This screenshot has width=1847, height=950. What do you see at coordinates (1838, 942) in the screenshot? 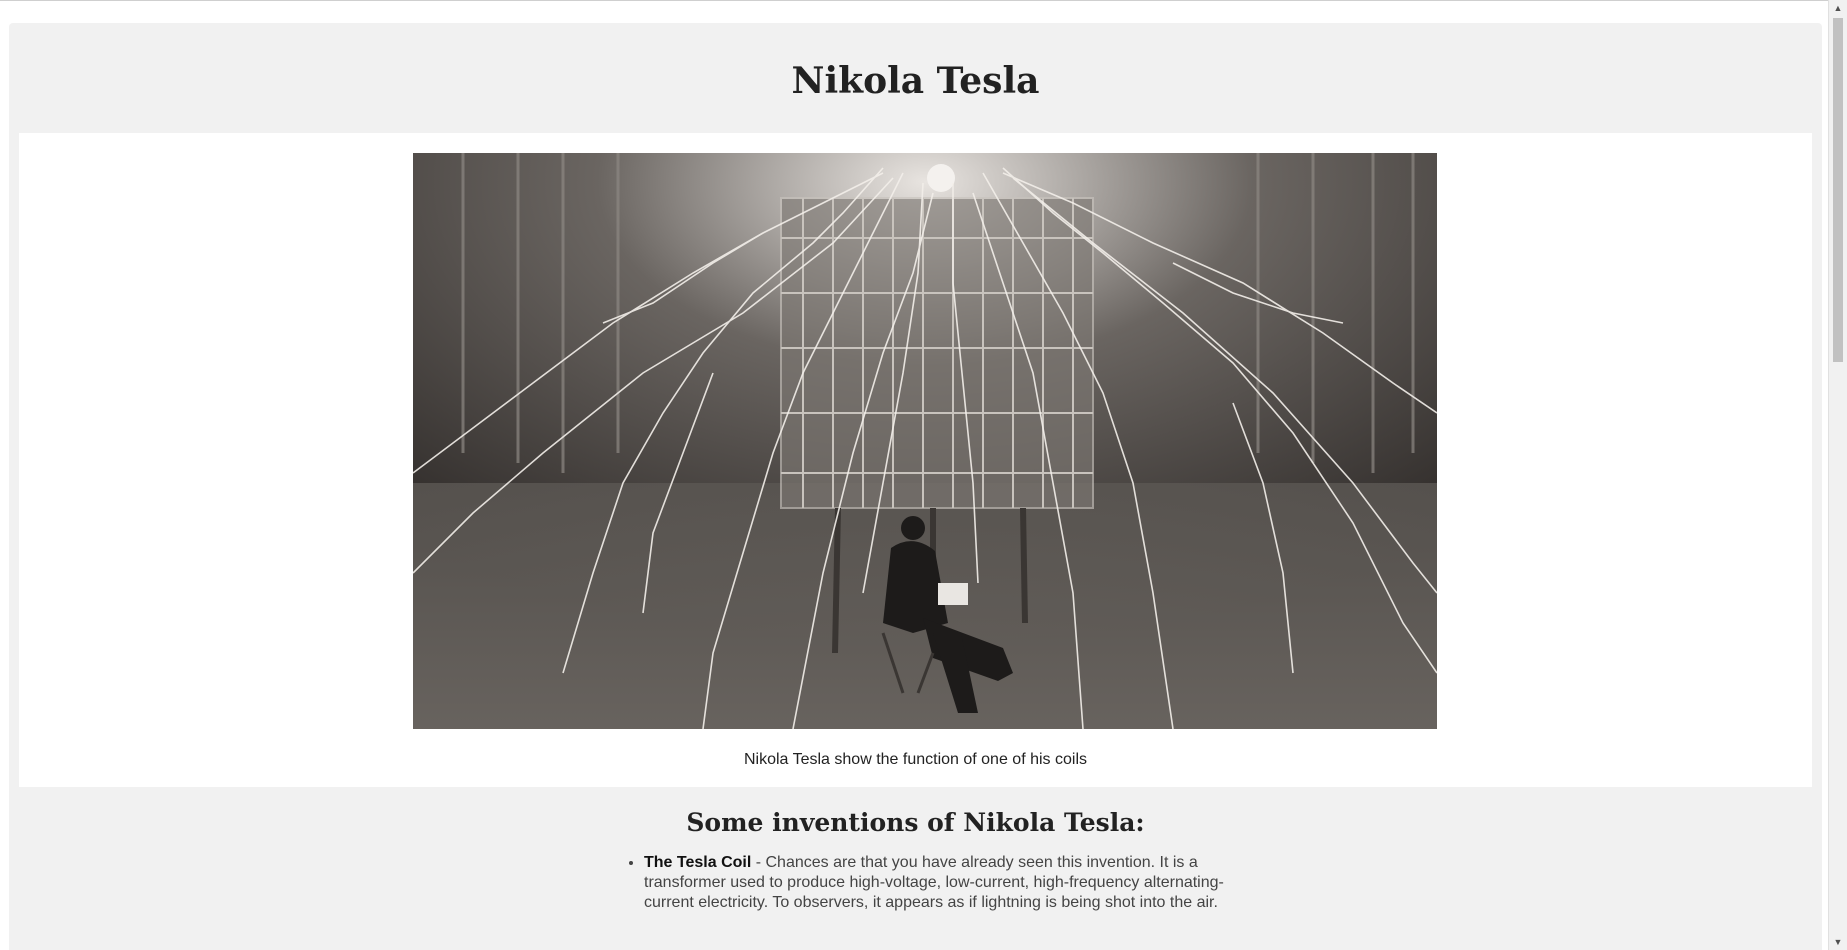
I see `triangle-down-icon: ▼` at bounding box center [1838, 942].